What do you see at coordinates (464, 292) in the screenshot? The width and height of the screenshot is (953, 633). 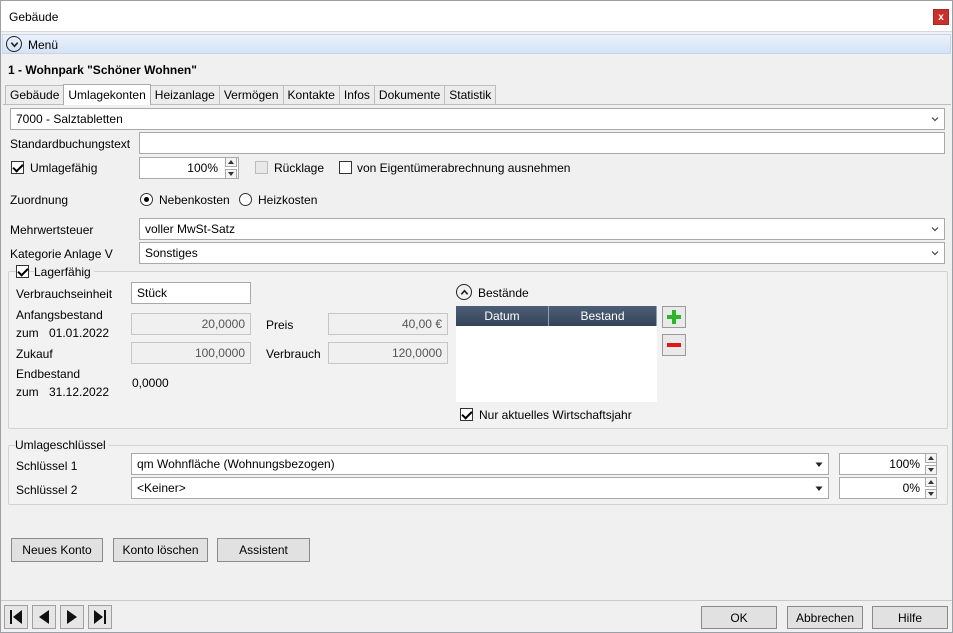 I see `chevron-up-icon` at bounding box center [464, 292].